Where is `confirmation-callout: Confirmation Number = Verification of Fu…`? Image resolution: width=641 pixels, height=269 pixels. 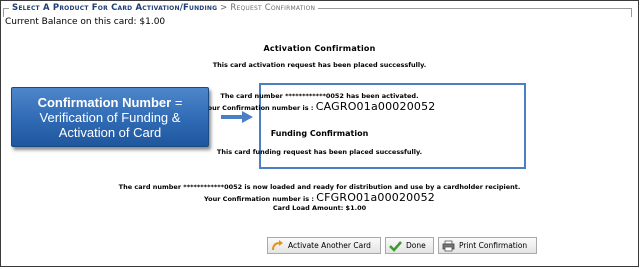 confirmation-callout: Confirmation Number = Verification of Fu… is located at coordinates (110, 117).